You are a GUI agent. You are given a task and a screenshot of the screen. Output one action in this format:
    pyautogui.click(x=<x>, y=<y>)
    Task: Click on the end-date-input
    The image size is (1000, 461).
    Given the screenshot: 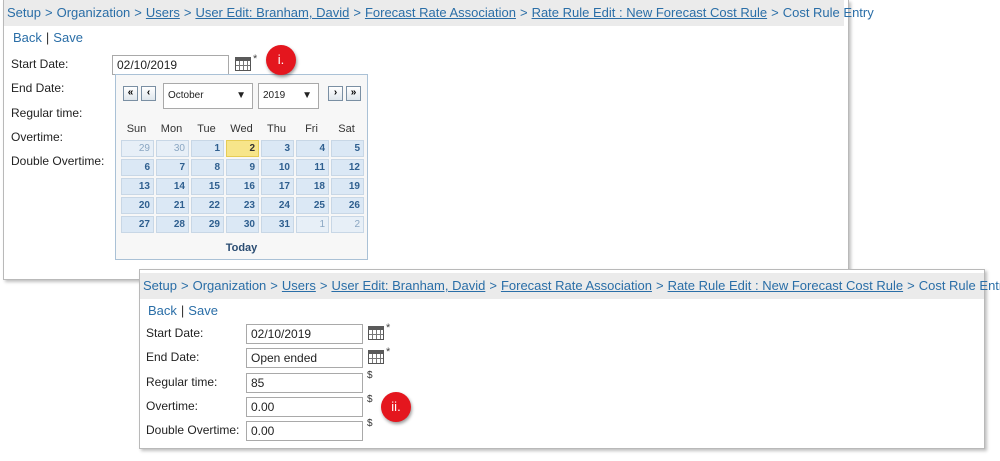 What is the action you would take?
    pyautogui.click(x=304, y=358)
    